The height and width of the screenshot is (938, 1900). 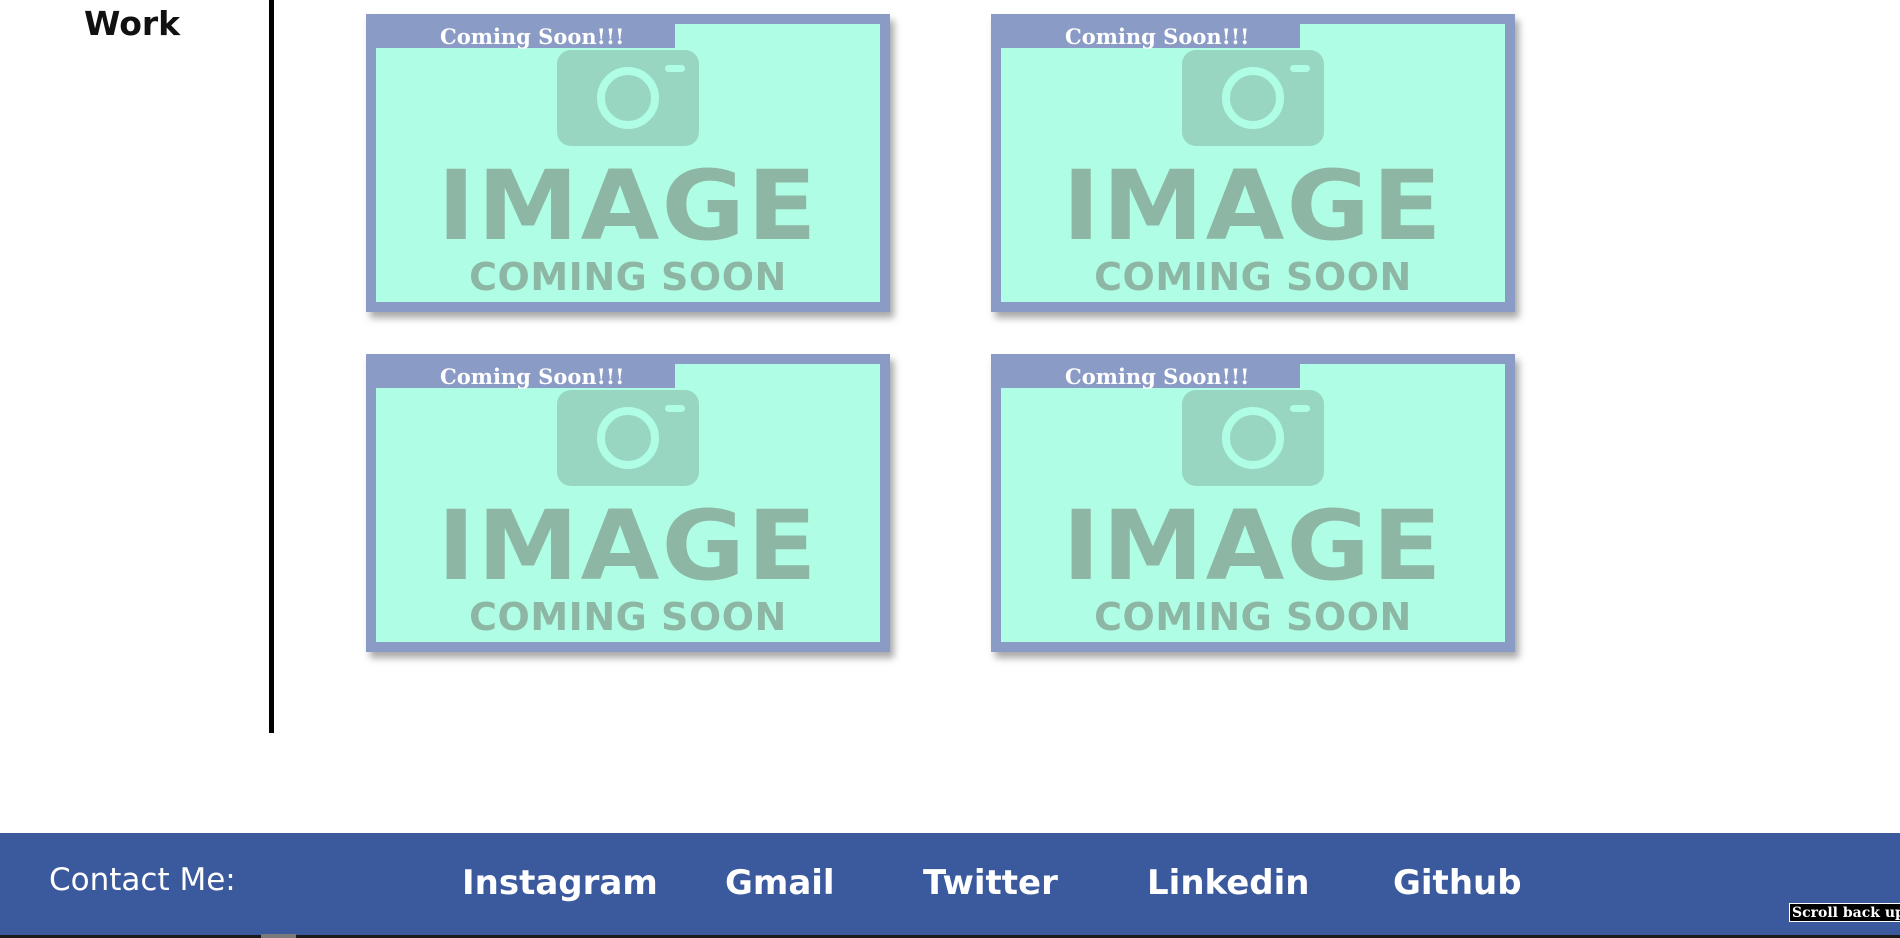 What do you see at coordinates (142, 880) in the screenshot?
I see `contact-label: Contact Me:` at bounding box center [142, 880].